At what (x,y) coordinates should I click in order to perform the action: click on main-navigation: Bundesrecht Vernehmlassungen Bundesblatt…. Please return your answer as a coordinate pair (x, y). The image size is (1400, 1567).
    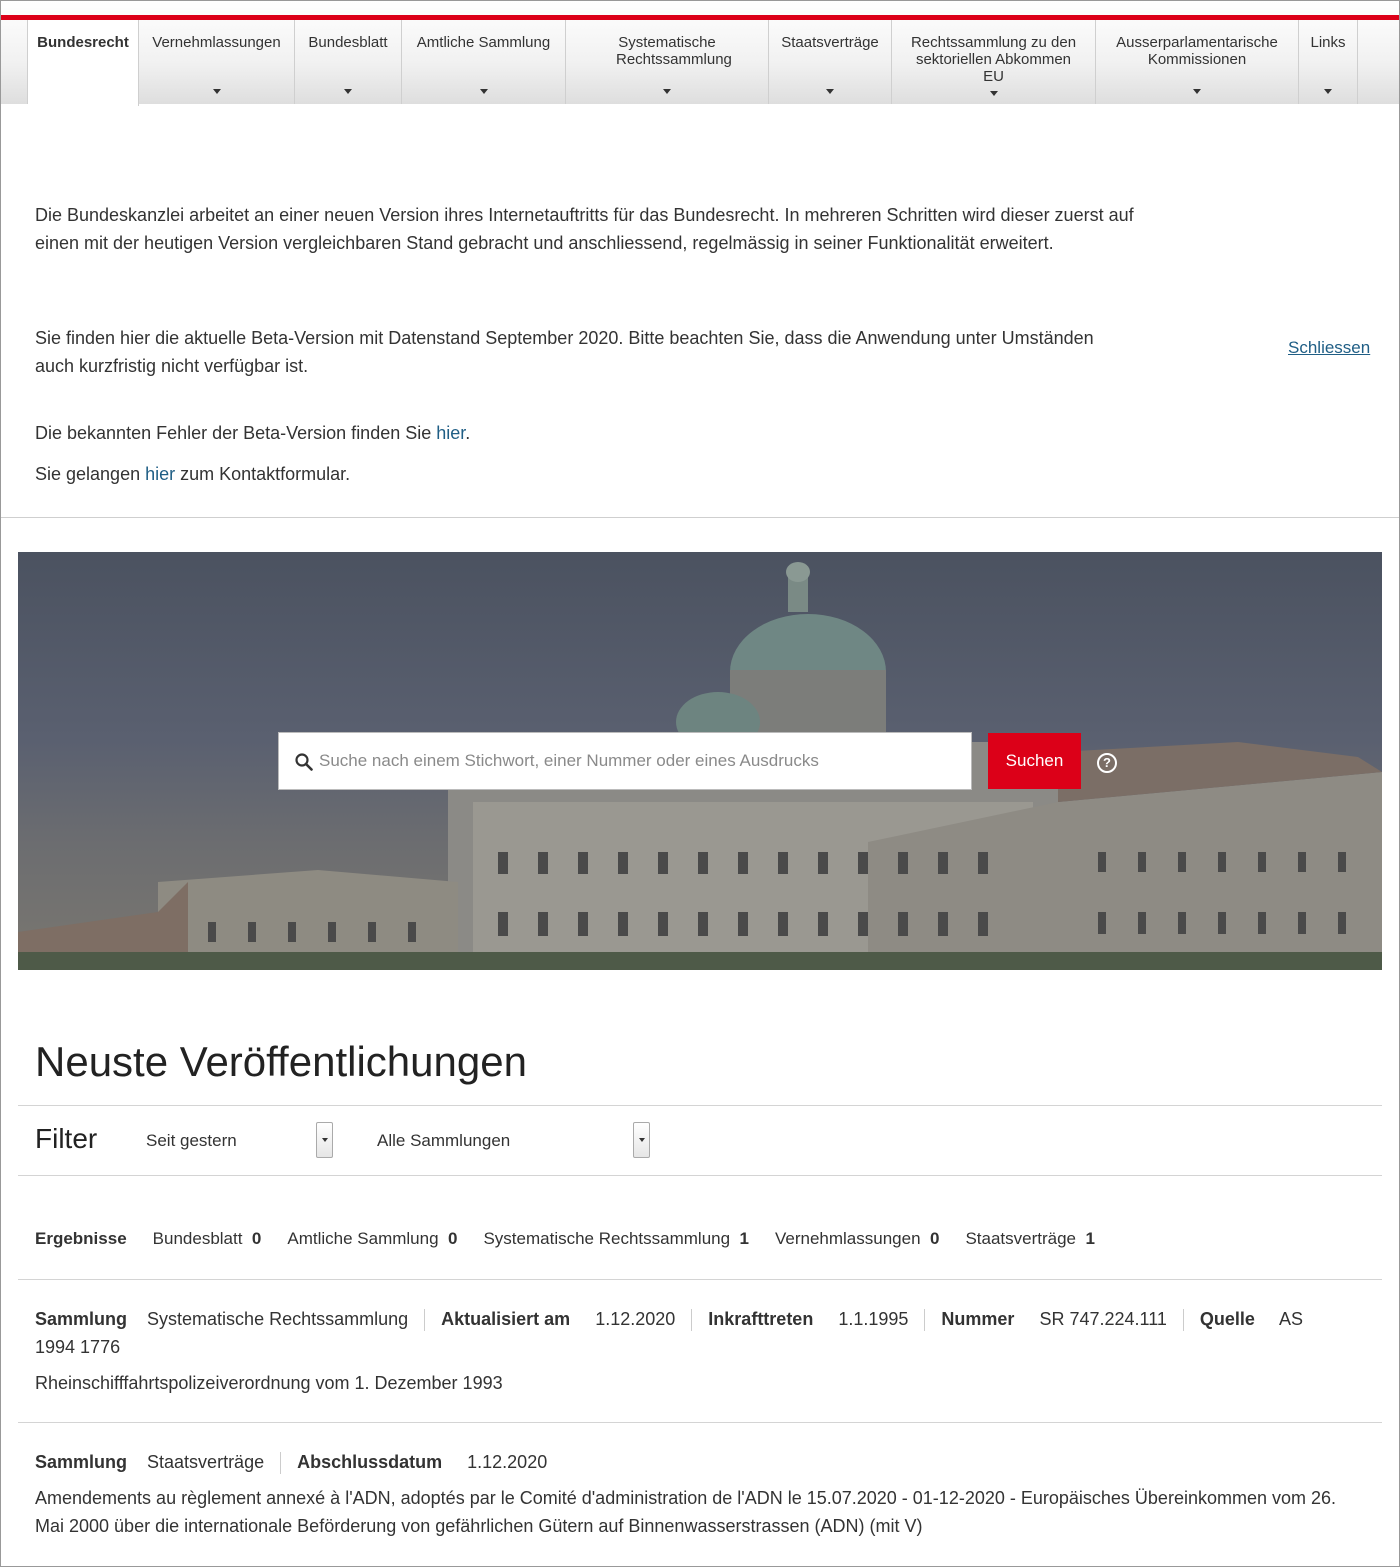
    Looking at the image, I should click on (700, 63).